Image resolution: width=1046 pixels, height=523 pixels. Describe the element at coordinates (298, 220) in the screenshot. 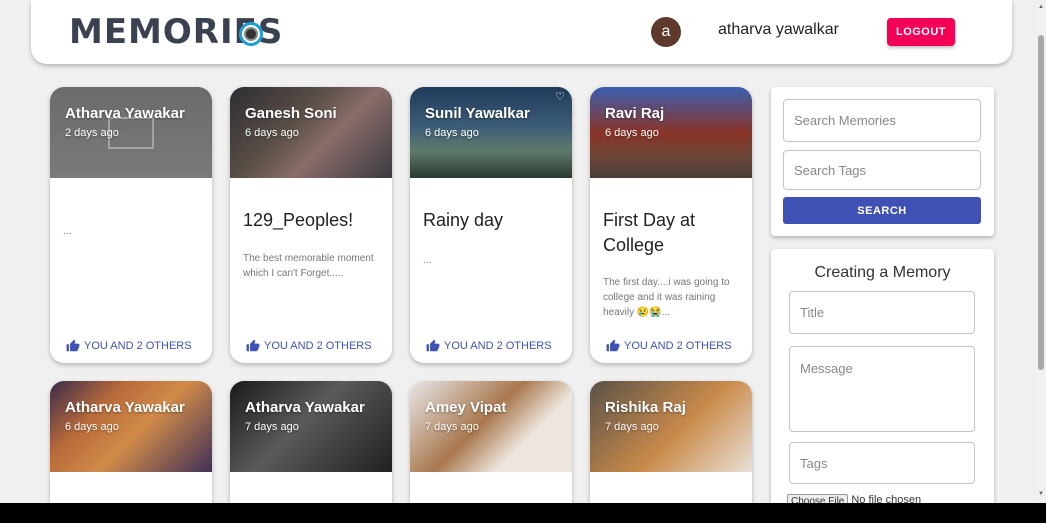

I see `post-title: 129_Peoples!` at that location.